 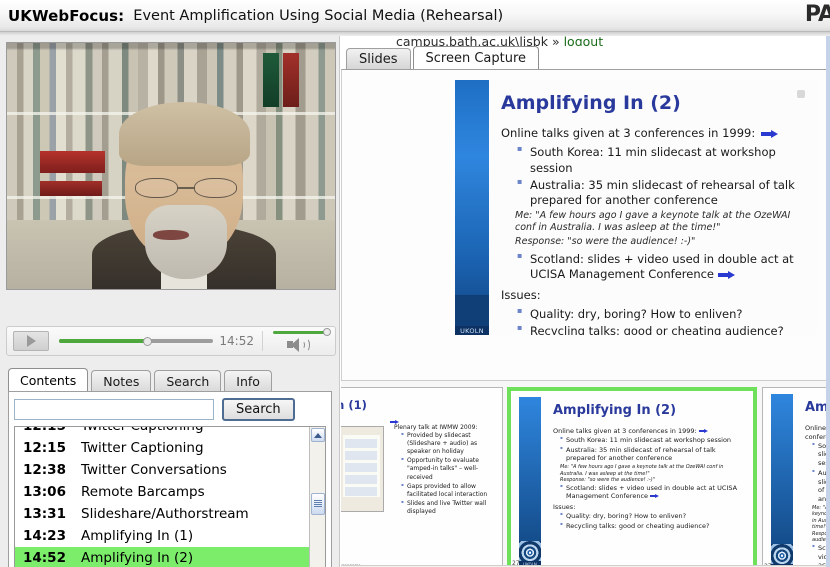 What do you see at coordinates (215, 188) in the screenshot?
I see `glasses-lens-right` at bounding box center [215, 188].